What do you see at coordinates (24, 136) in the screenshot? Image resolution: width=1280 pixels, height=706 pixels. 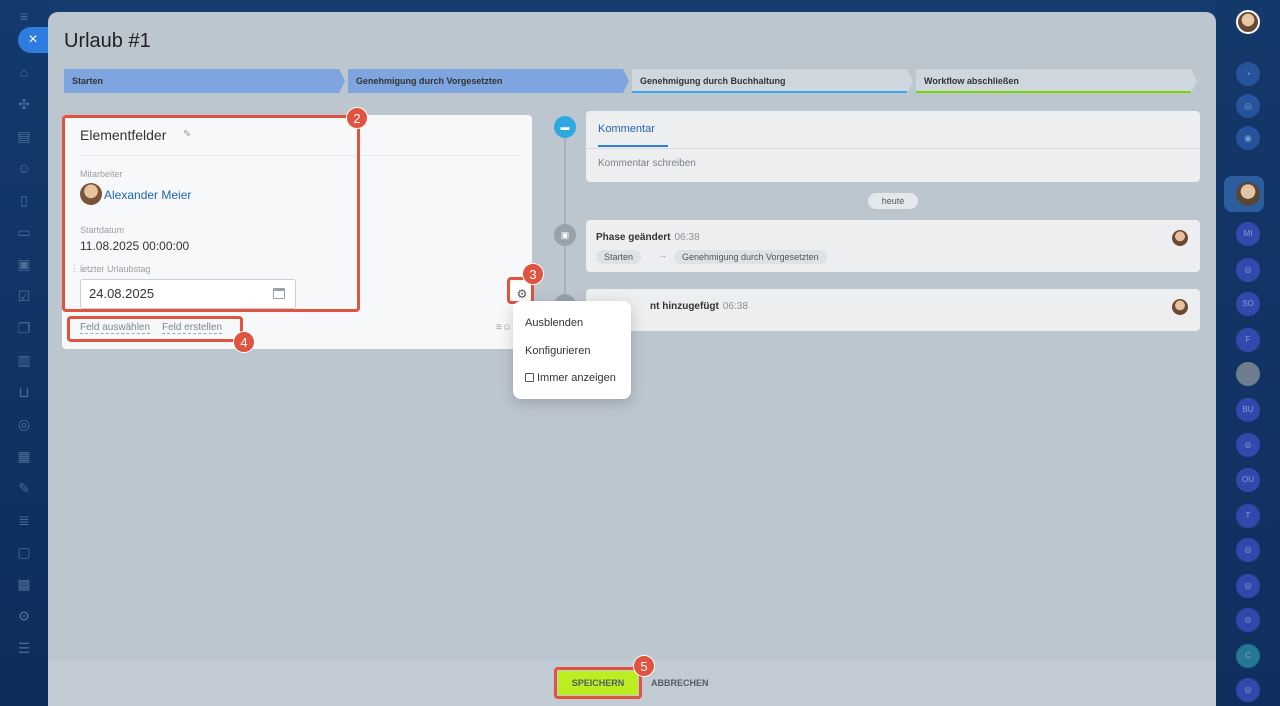 I see `document-icon: ▤` at bounding box center [24, 136].